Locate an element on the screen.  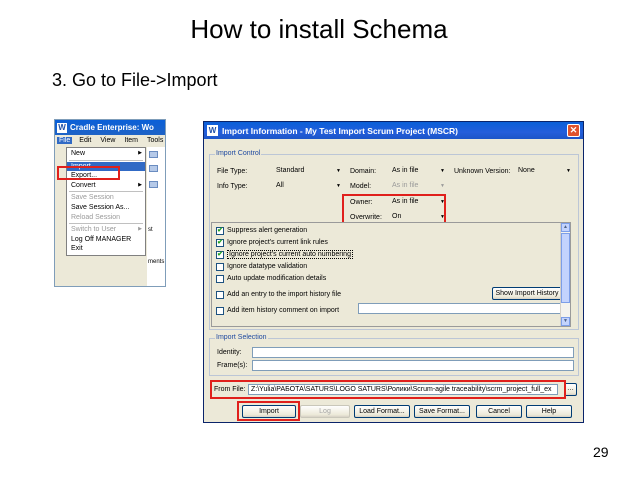
menu-file: File is located at coordinates (65, 140).